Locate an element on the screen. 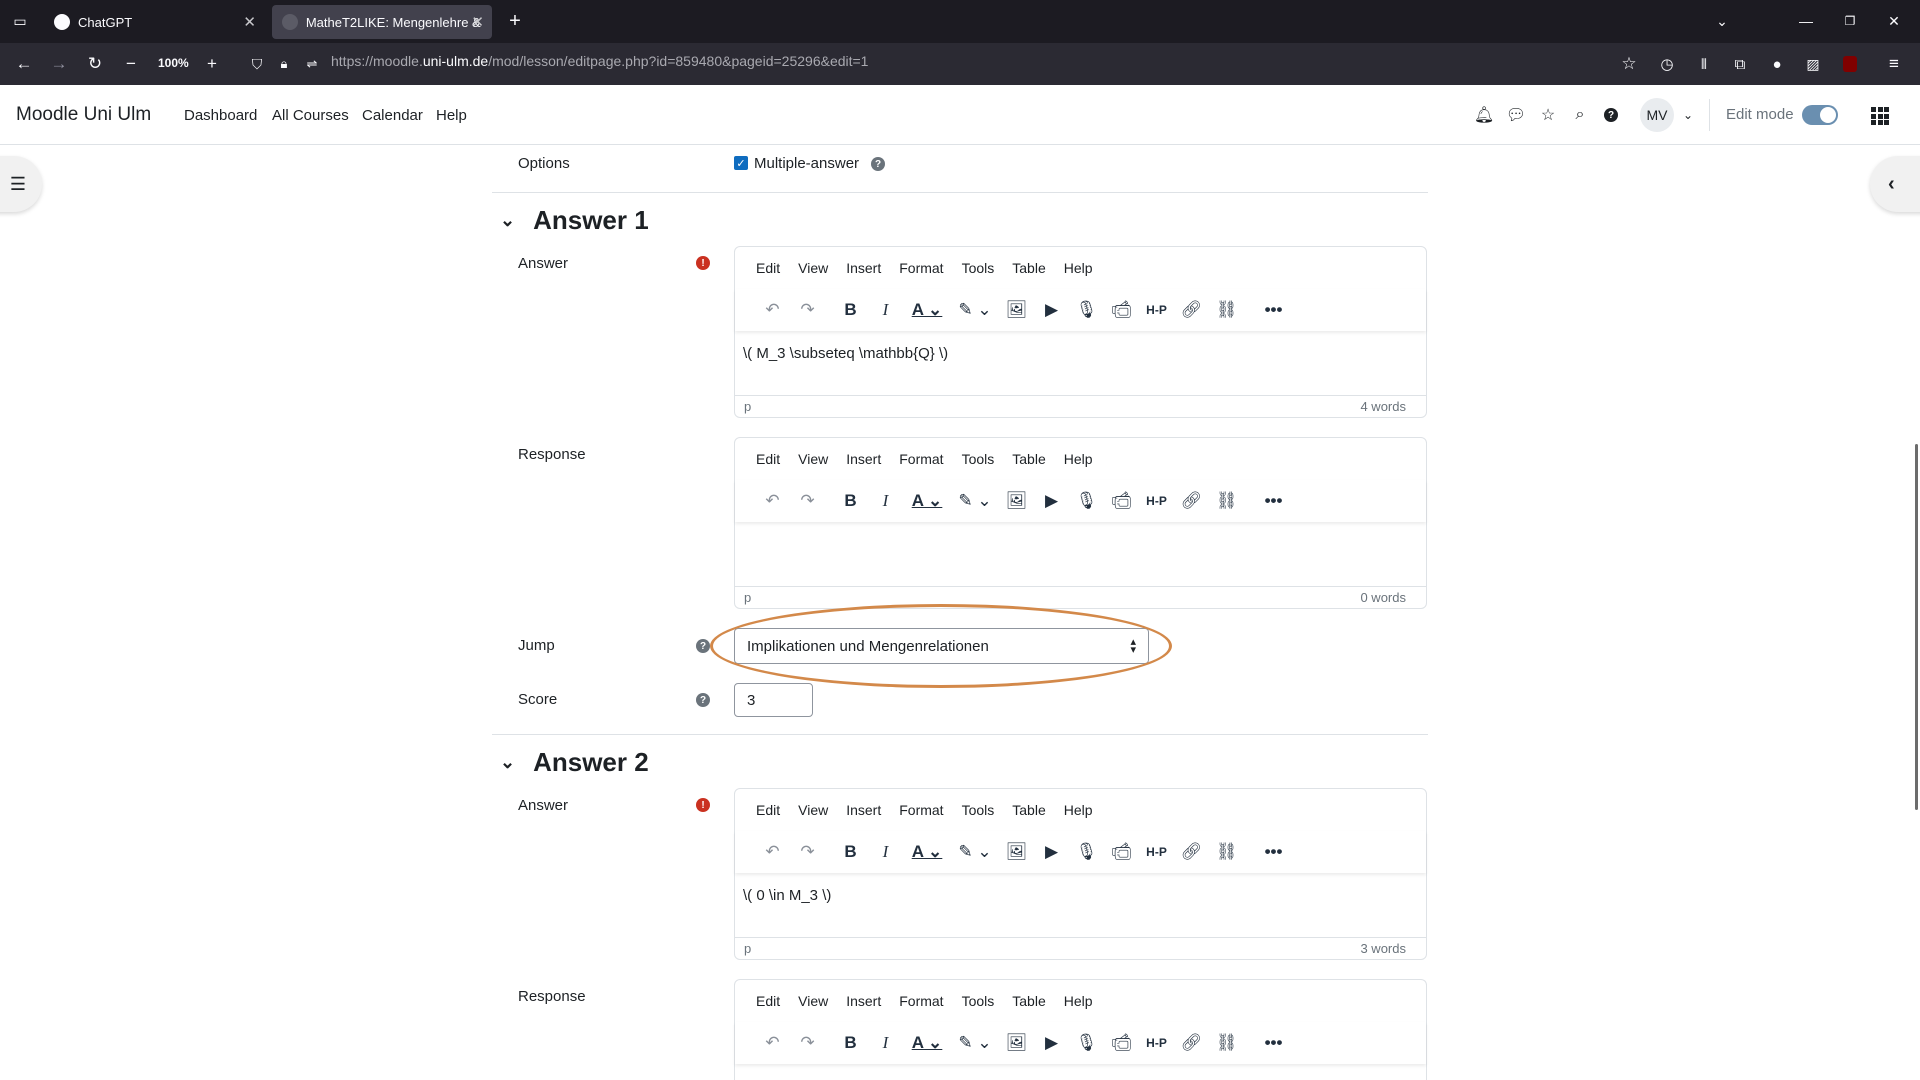 This screenshot has height=1080, width=1920. notifications-bell-icon: 🔔︎ is located at coordinates (1484, 115).